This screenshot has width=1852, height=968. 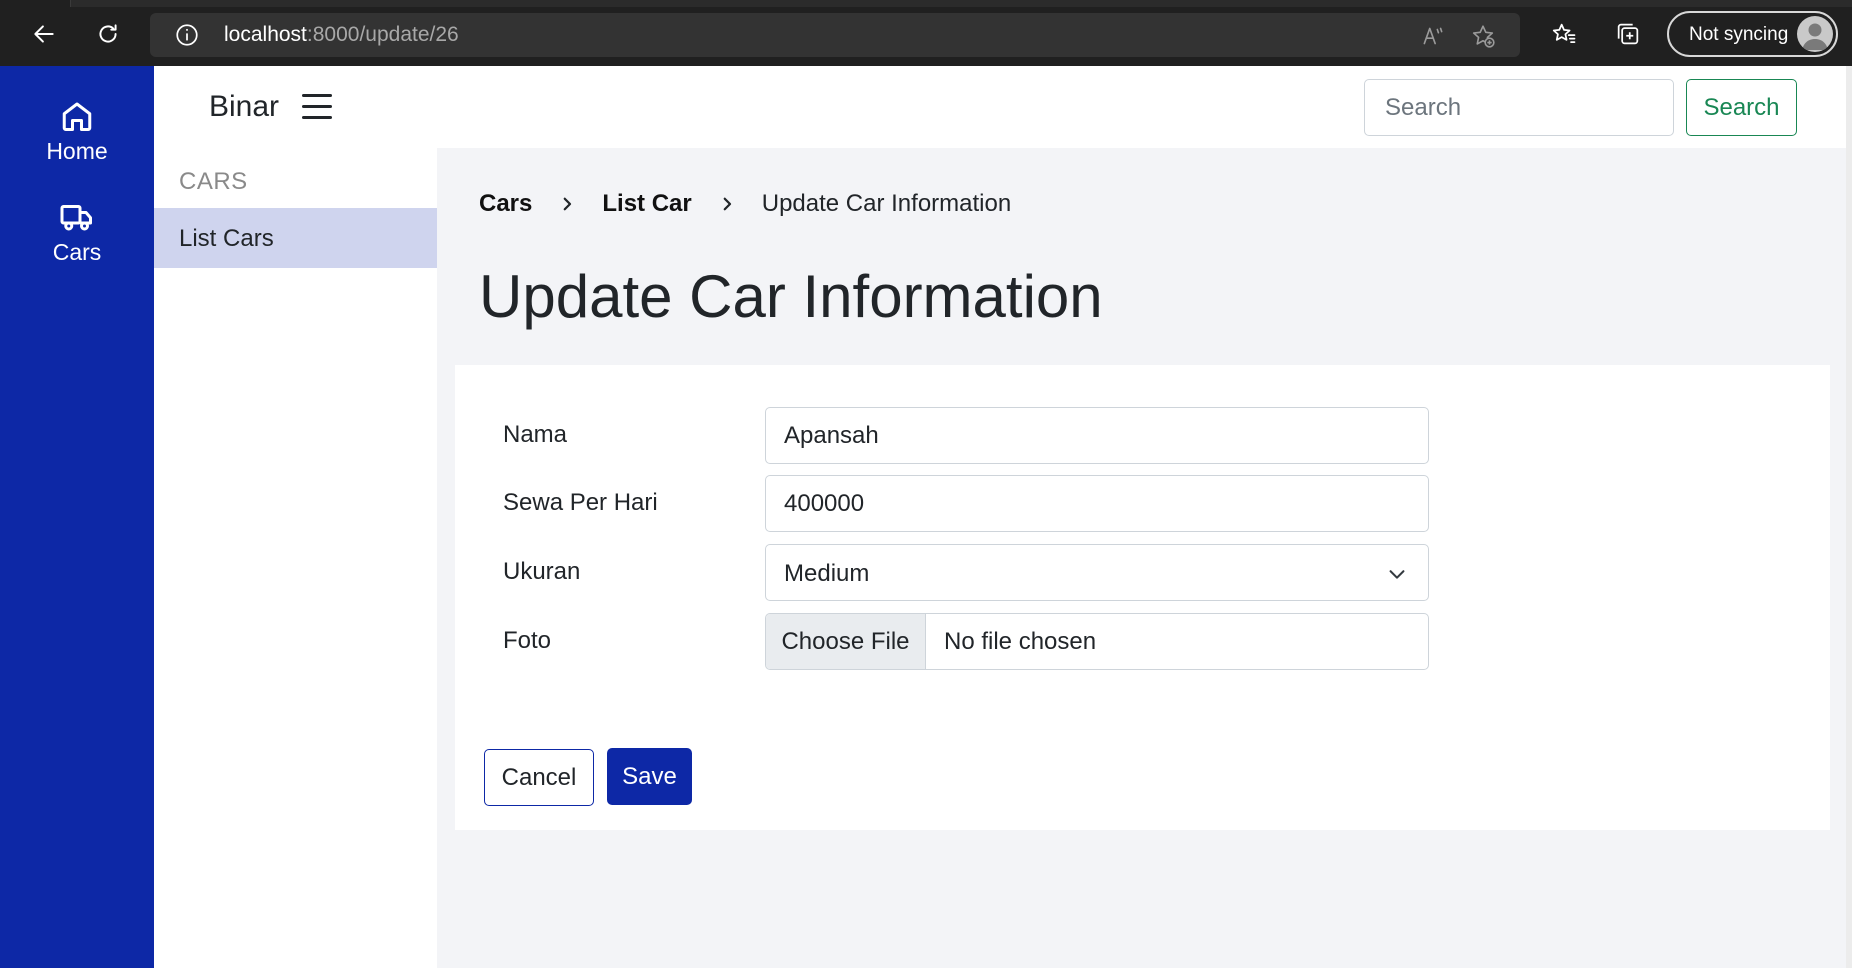 I want to click on foto-file-input: Choose File No file chosen, so click(x=1097, y=641).